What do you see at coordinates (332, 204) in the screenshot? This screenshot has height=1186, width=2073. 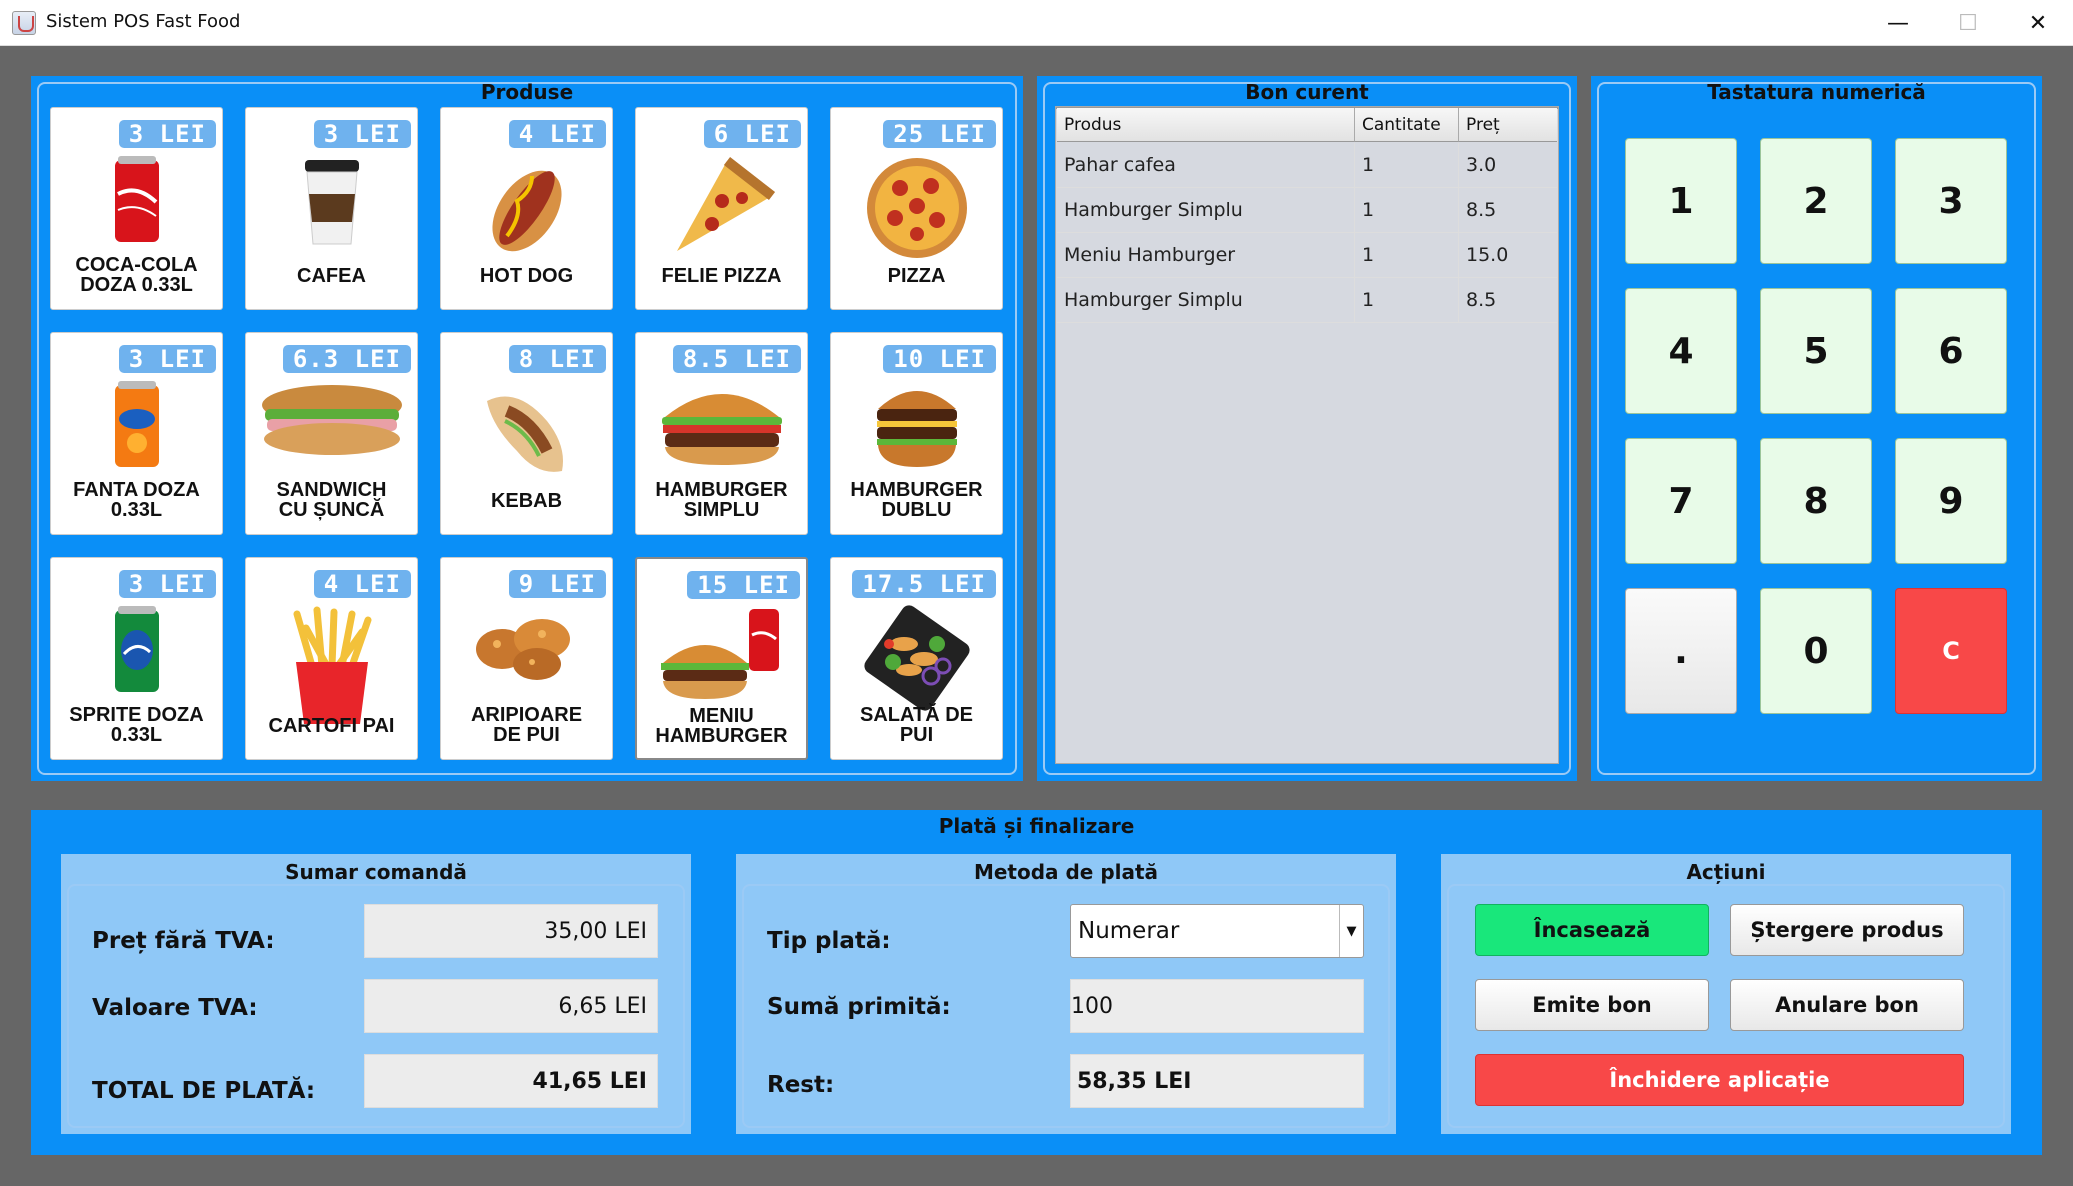 I see `coffee-cup-icon` at bounding box center [332, 204].